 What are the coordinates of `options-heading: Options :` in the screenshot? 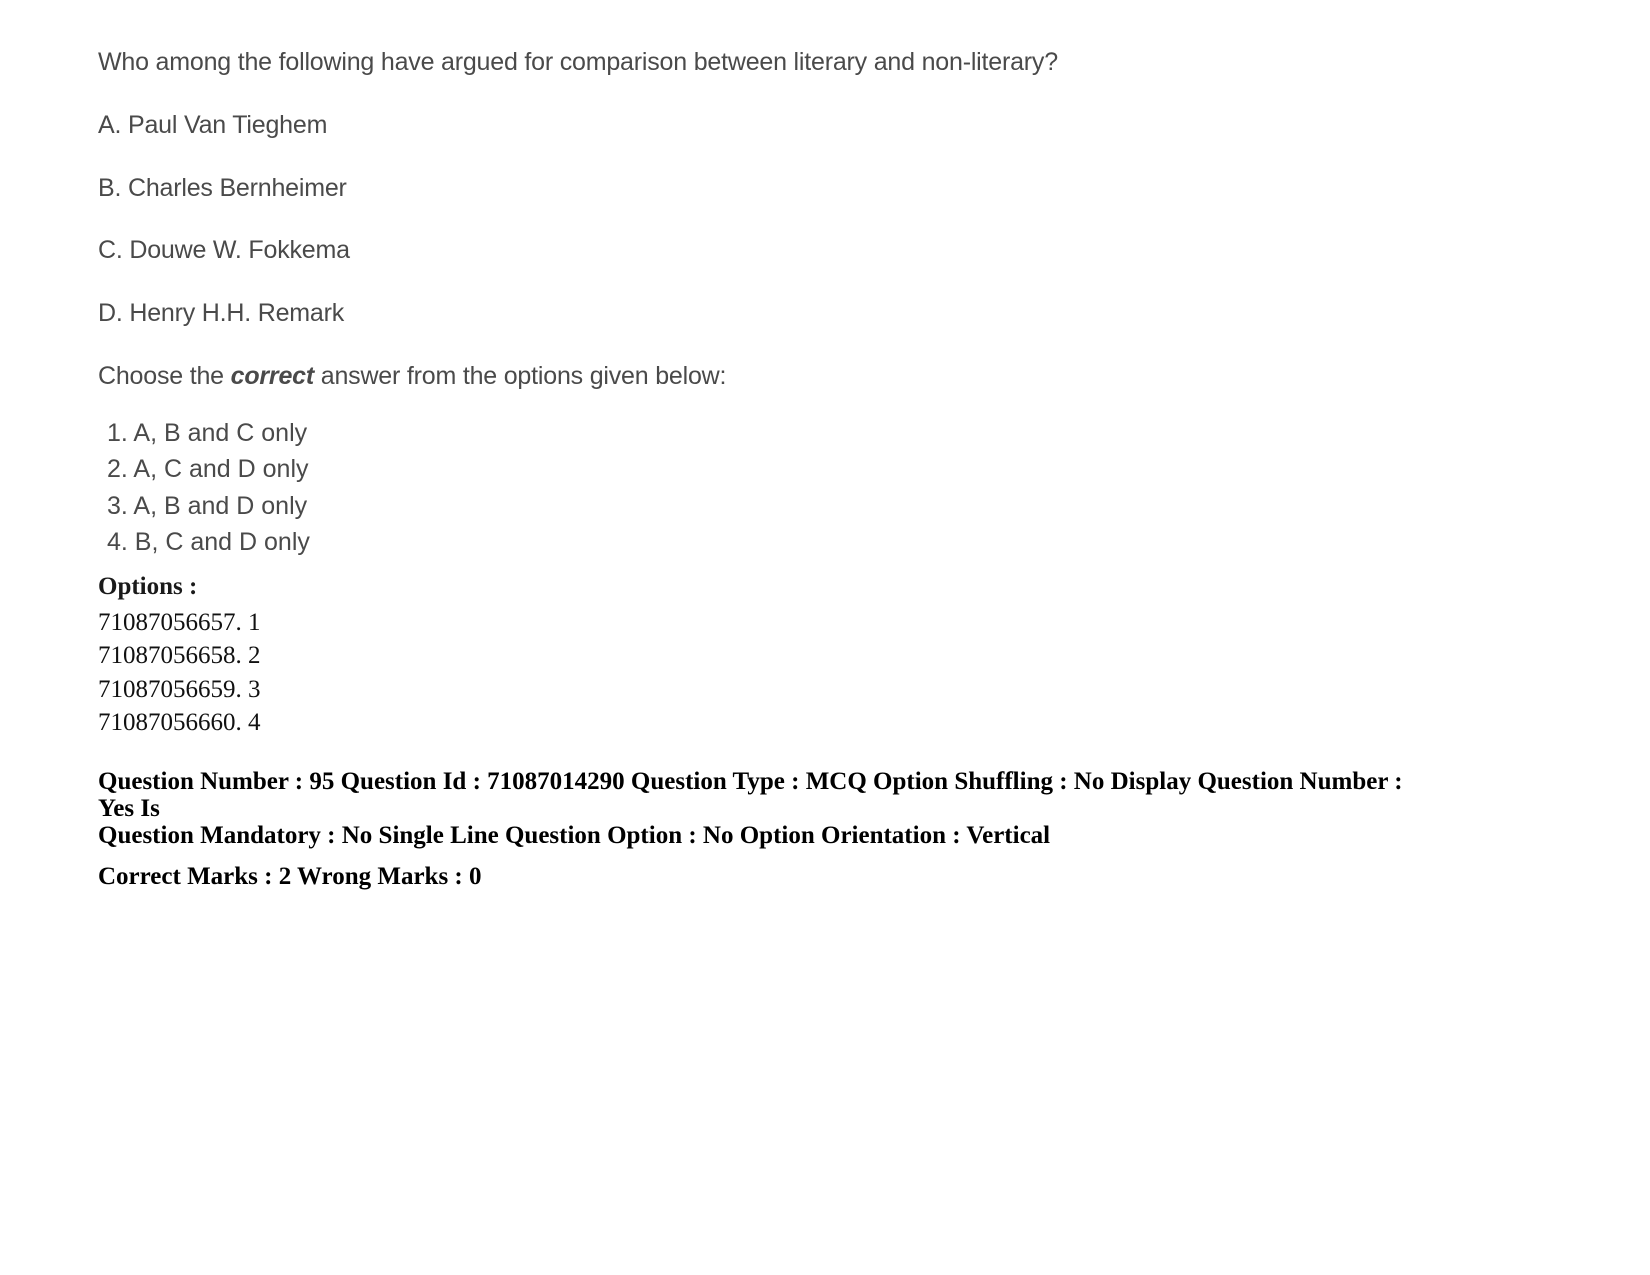 It's located at (148, 586).